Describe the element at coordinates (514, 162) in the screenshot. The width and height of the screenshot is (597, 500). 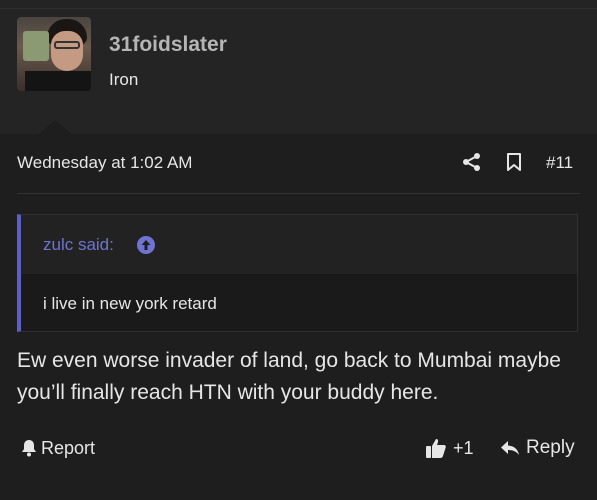
I see `bookmark-icon` at that location.